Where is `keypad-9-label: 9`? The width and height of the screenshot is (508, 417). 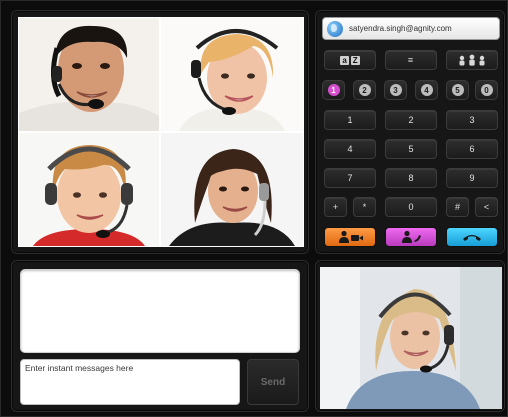
keypad-9-label: 9 is located at coordinates (472, 178).